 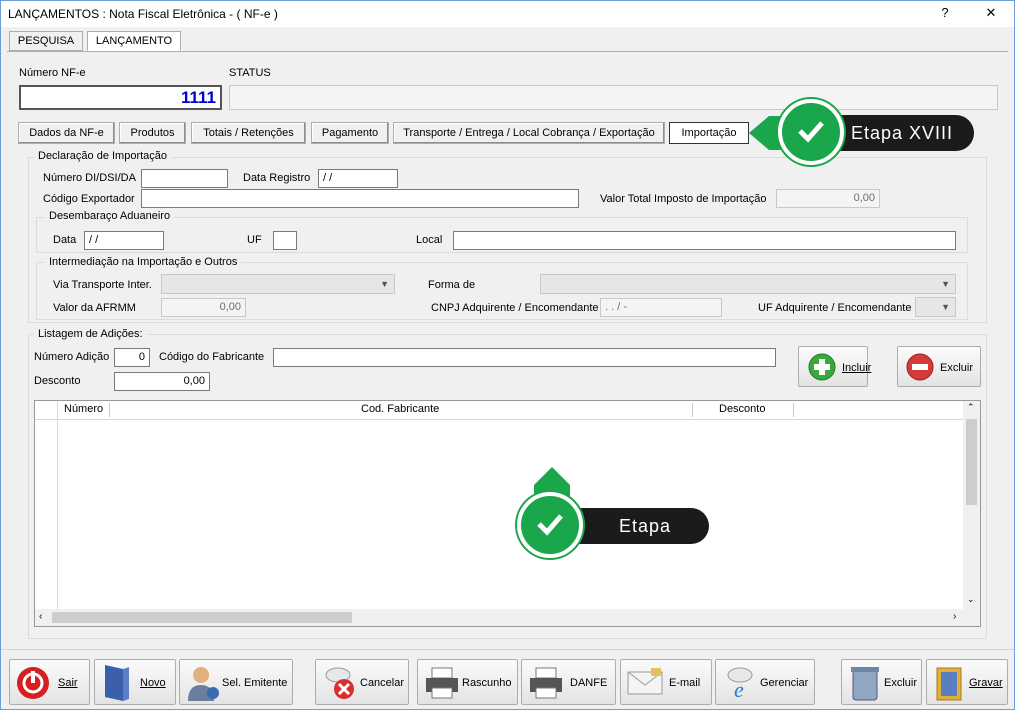 I want to click on folder-save-icon, so click(x=949, y=684).